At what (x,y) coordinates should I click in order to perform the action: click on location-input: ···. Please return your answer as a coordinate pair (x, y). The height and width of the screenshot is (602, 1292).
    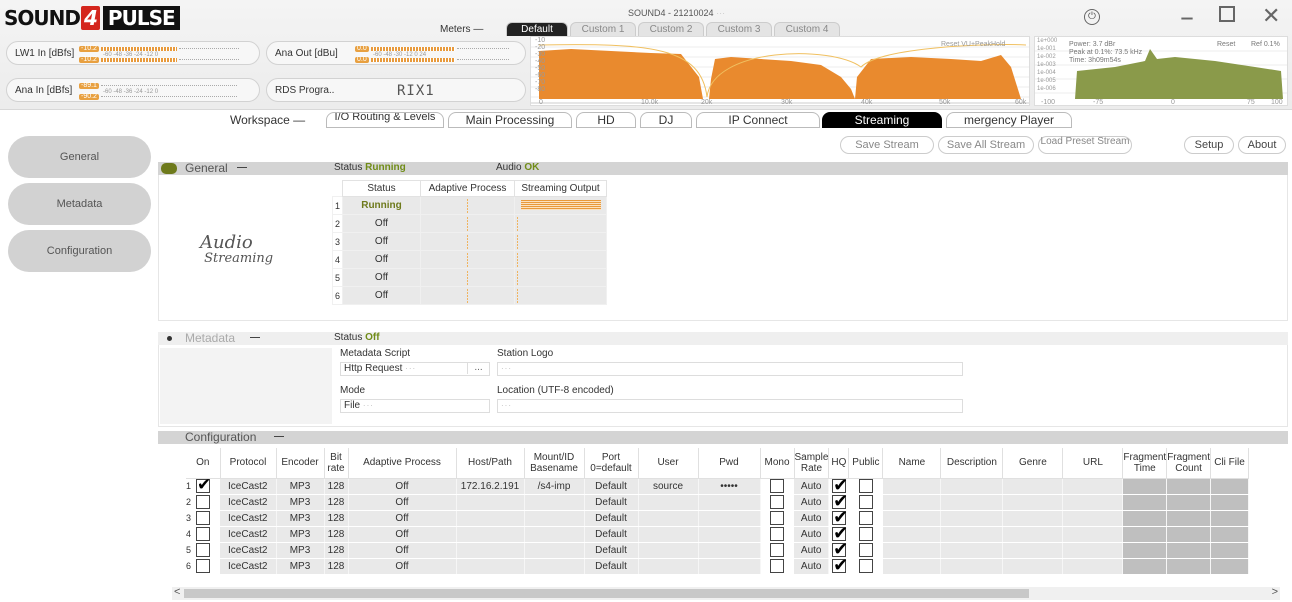
    Looking at the image, I should click on (730, 406).